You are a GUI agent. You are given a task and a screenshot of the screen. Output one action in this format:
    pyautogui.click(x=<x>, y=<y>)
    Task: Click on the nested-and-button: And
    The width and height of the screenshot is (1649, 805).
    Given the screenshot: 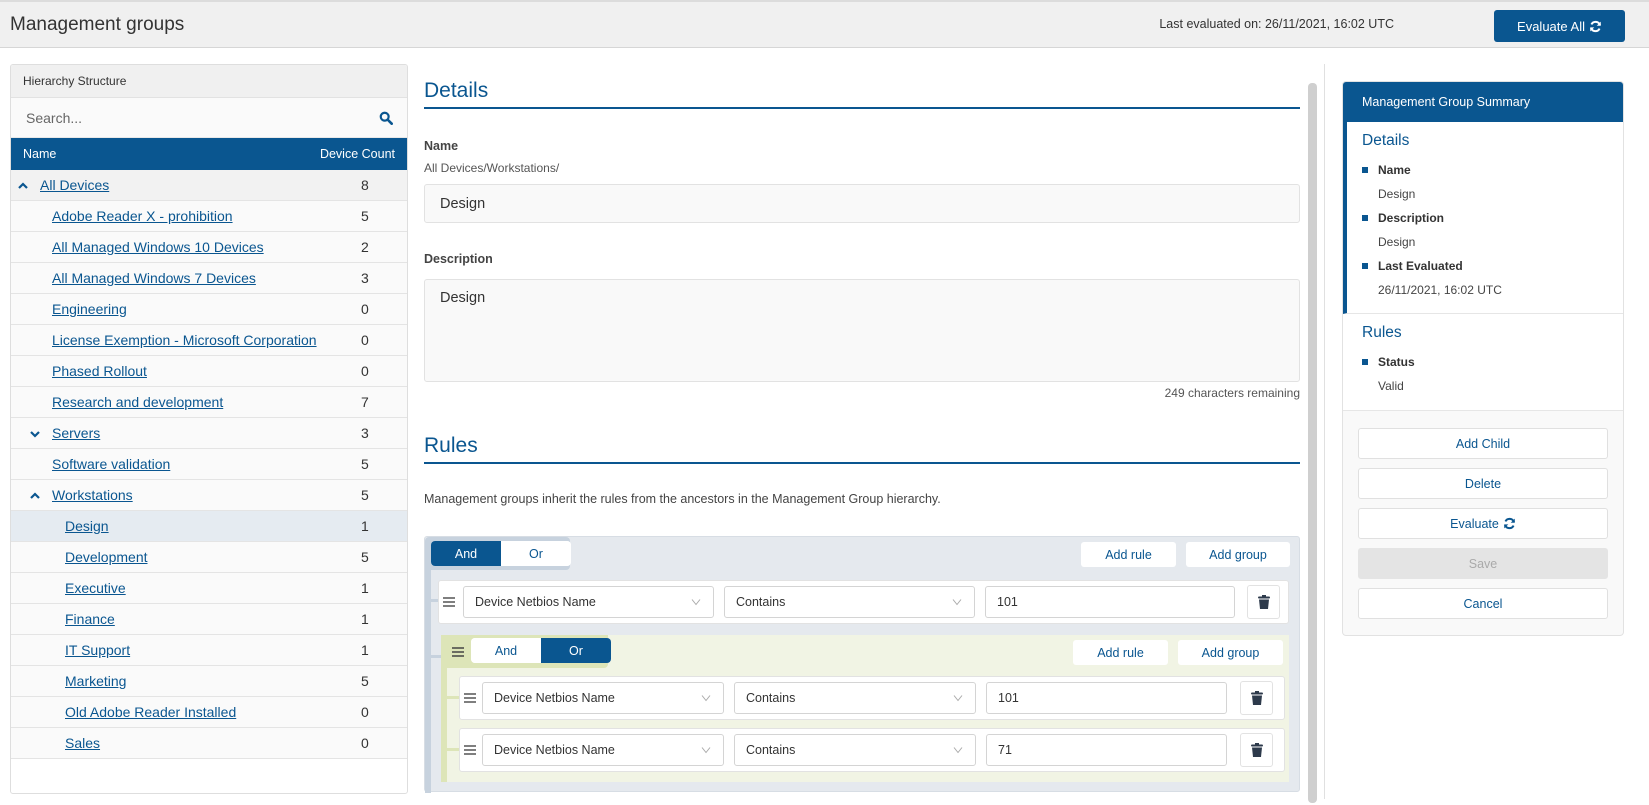 What is the action you would take?
    pyautogui.click(x=506, y=650)
    